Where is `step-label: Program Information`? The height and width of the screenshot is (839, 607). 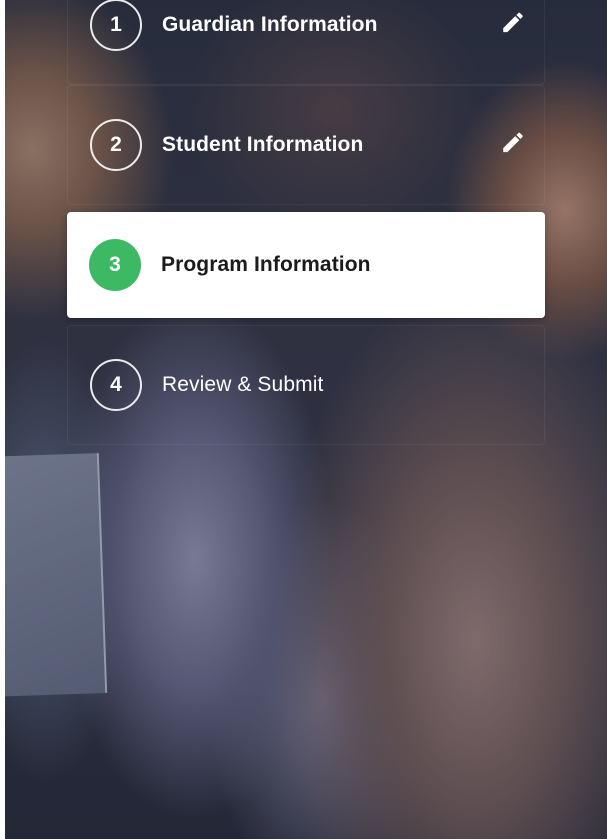 step-label: Program Information is located at coordinates (266, 264).